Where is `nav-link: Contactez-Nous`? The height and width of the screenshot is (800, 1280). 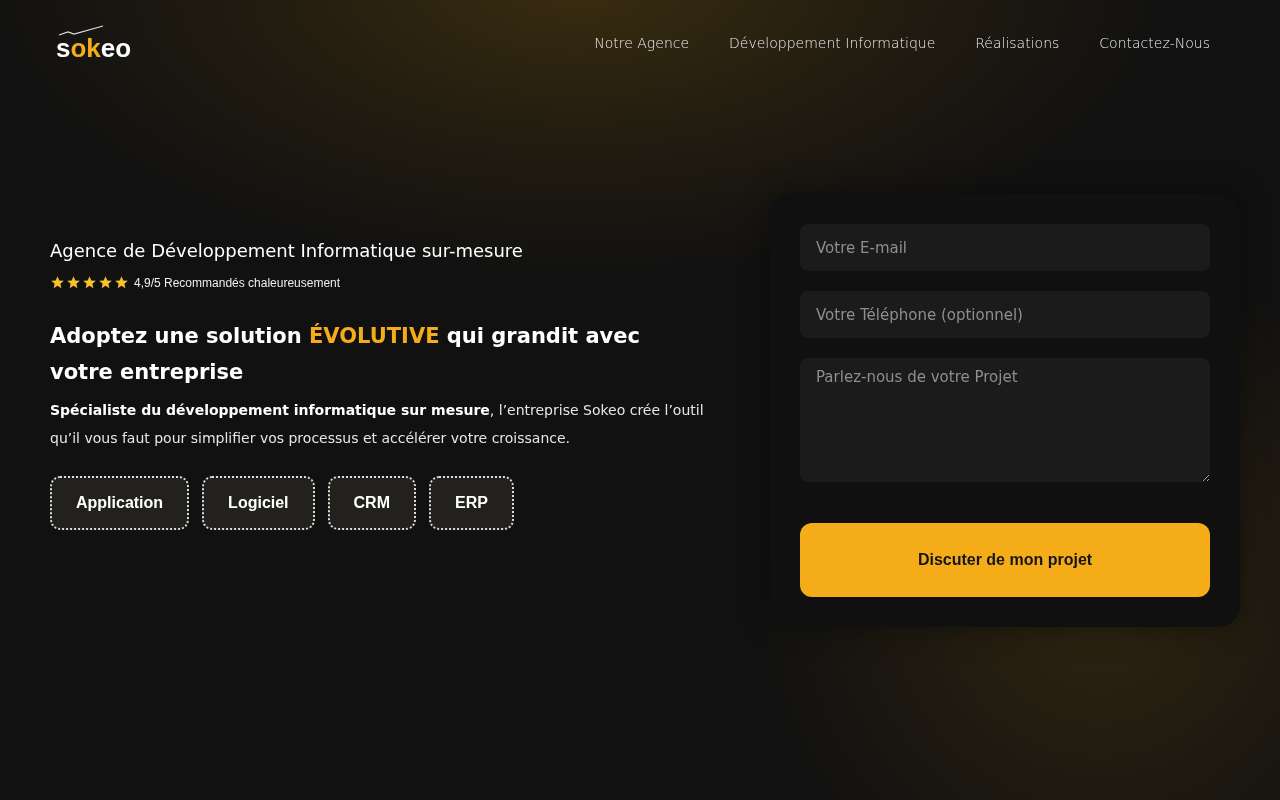
nav-link: Contactez-Nous is located at coordinates (1154, 43).